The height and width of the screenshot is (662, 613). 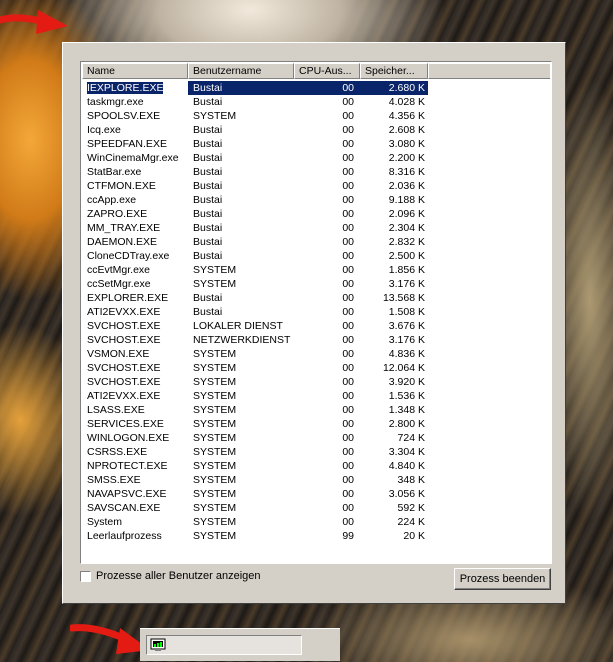 What do you see at coordinates (316, 116) in the screenshot?
I see `process-row: SPOOLSV.EXE SYSTEM 00 4.356 K` at bounding box center [316, 116].